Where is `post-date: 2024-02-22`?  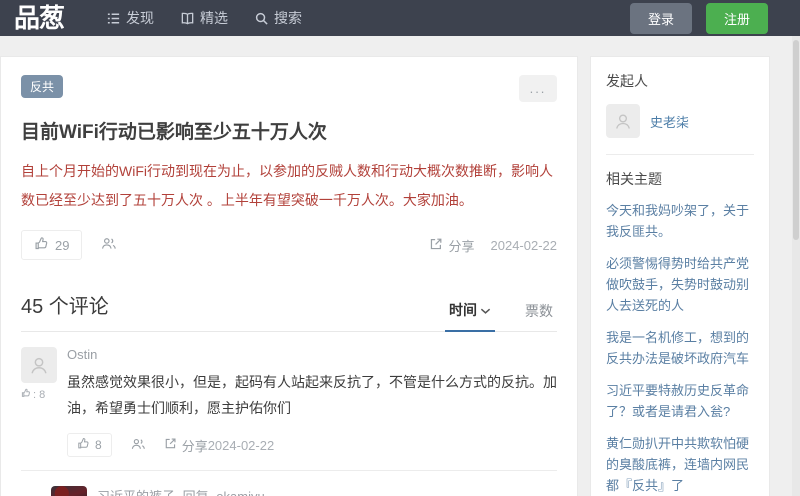
post-date: 2024-02-22 is located at coordinates (524, 245).